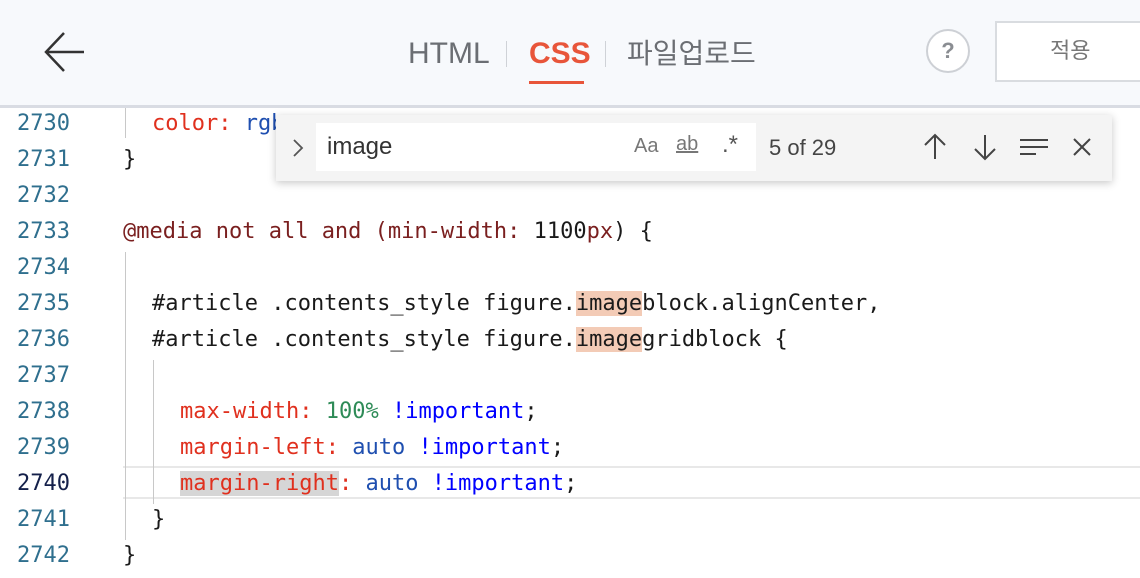 The height and width of the screenshot is (578, 1140). What do you see at coordinates (536, 147) in the screenshot?
I see `find-input: image Aa ab .*` at bounding box center [536, 147].